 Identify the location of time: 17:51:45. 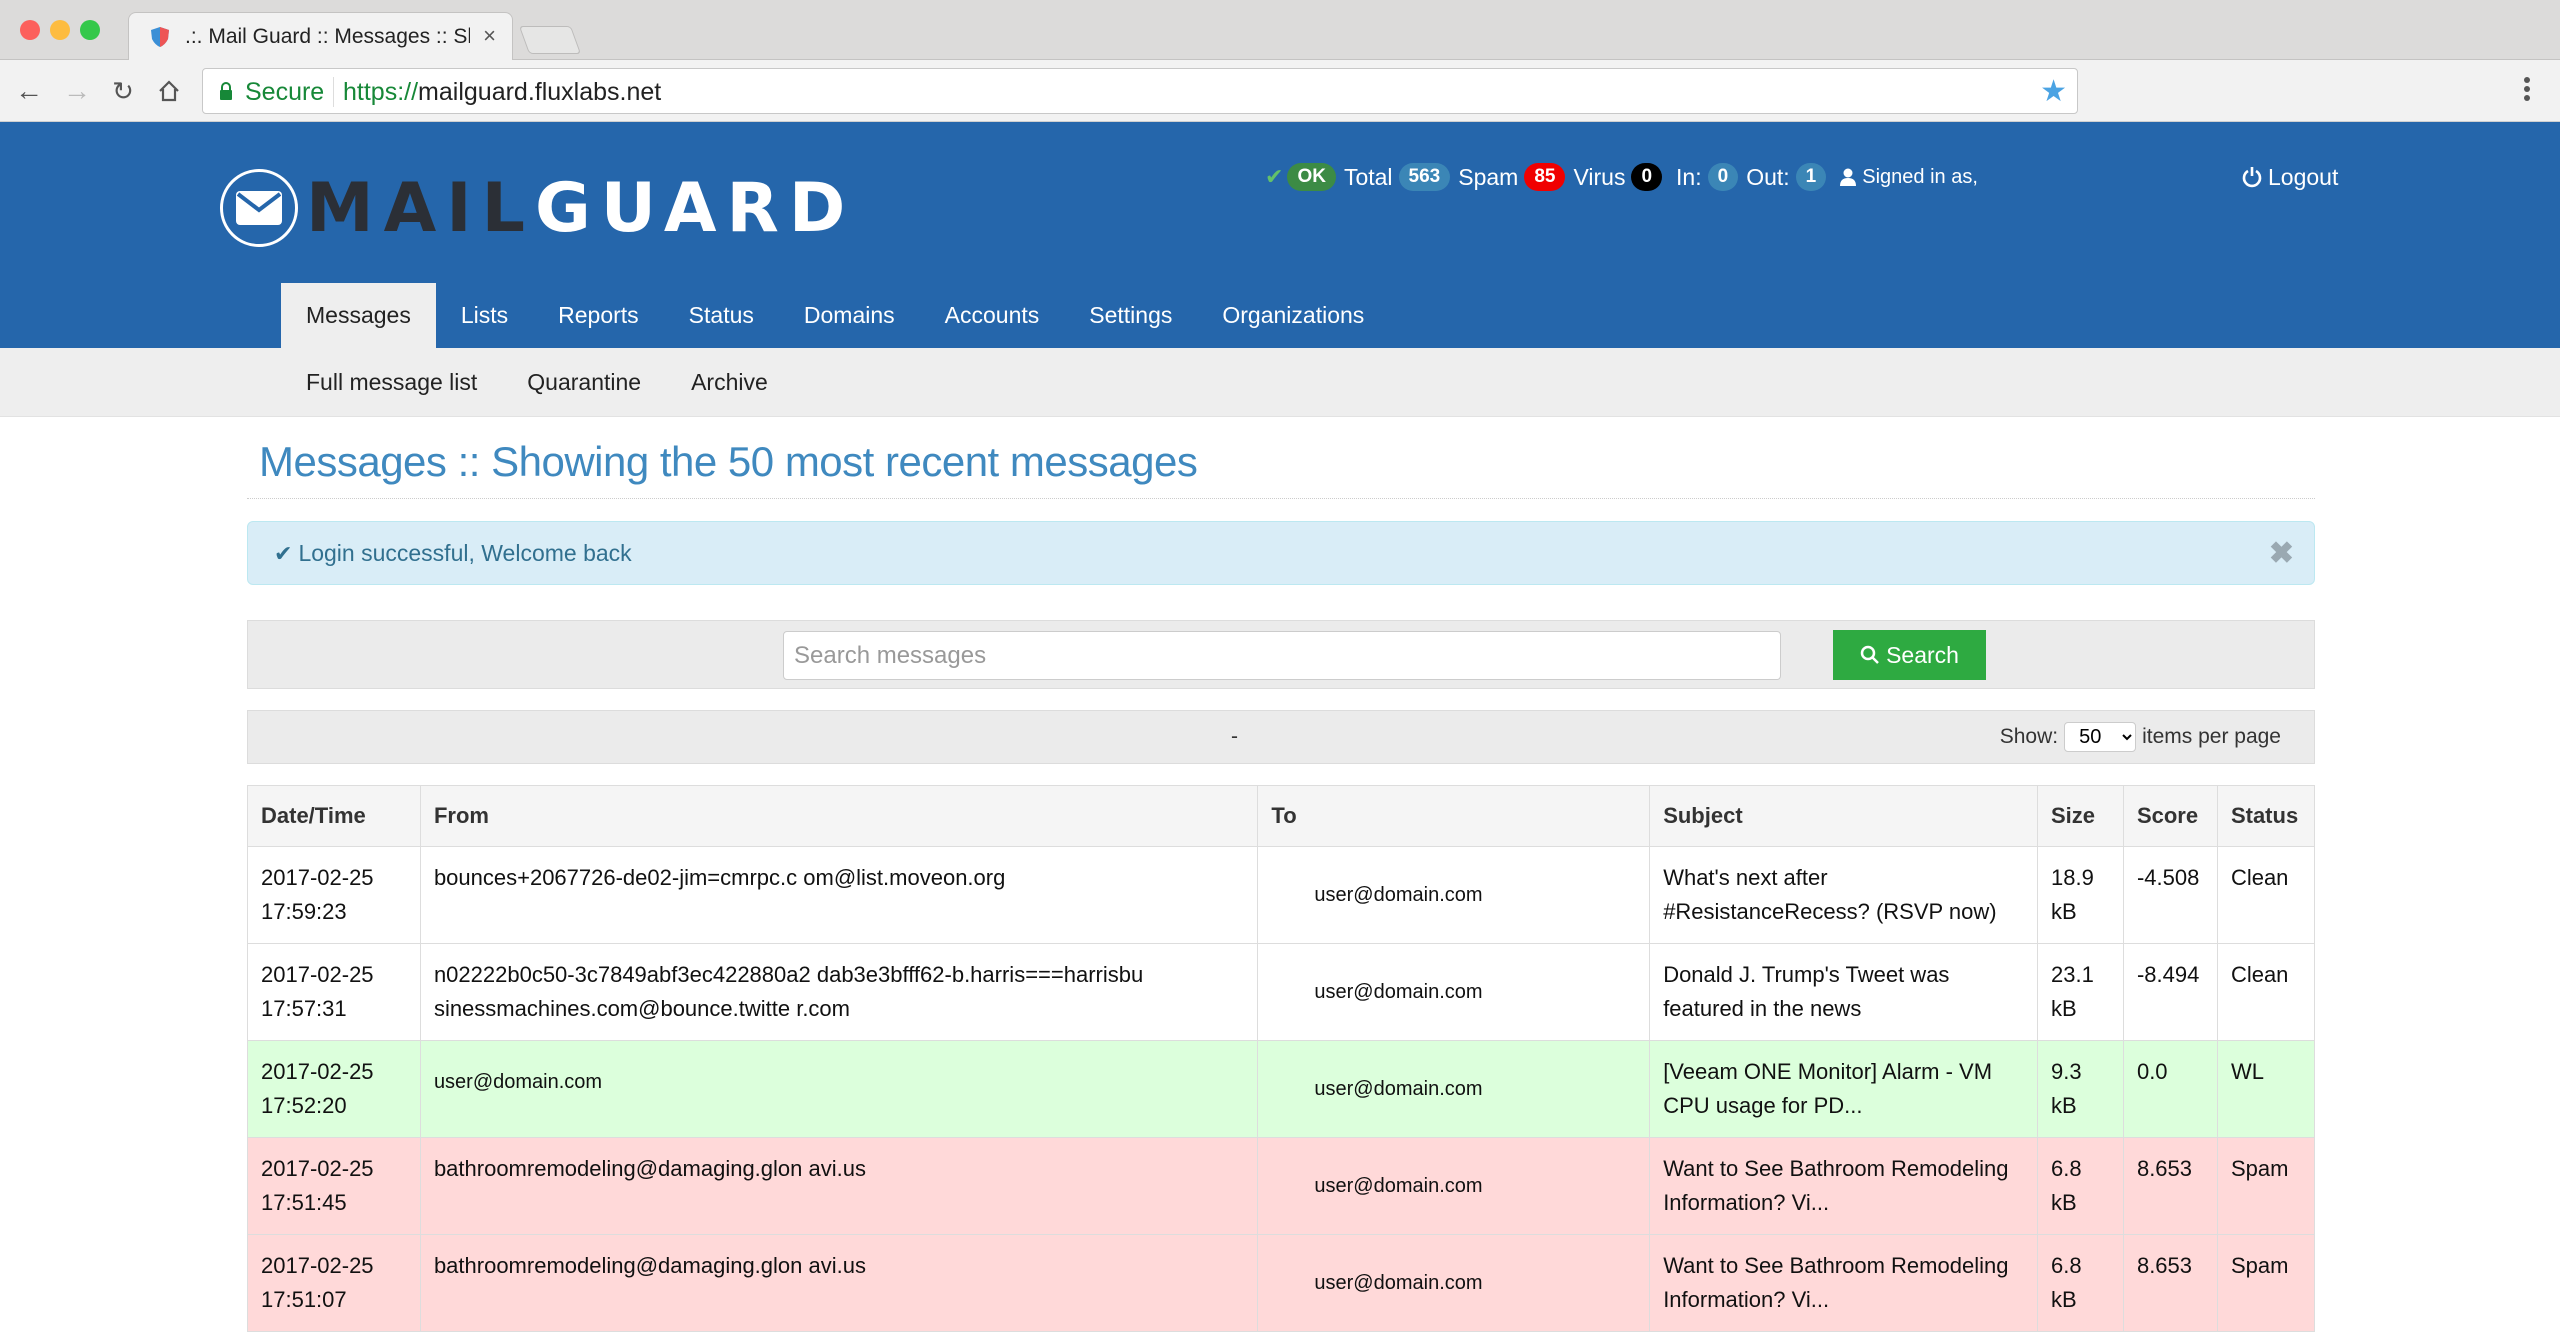
(304, 1202).